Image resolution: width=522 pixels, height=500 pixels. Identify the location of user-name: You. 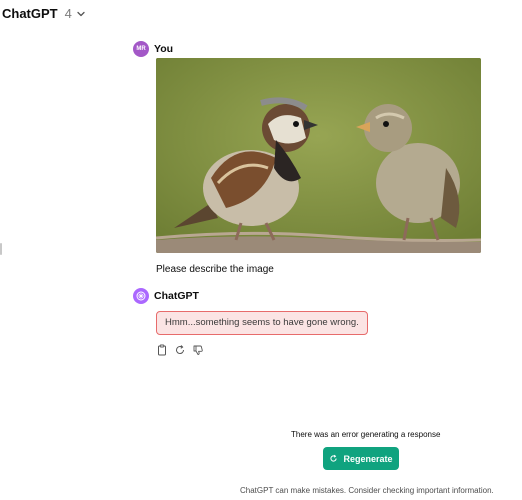
(164, 49).